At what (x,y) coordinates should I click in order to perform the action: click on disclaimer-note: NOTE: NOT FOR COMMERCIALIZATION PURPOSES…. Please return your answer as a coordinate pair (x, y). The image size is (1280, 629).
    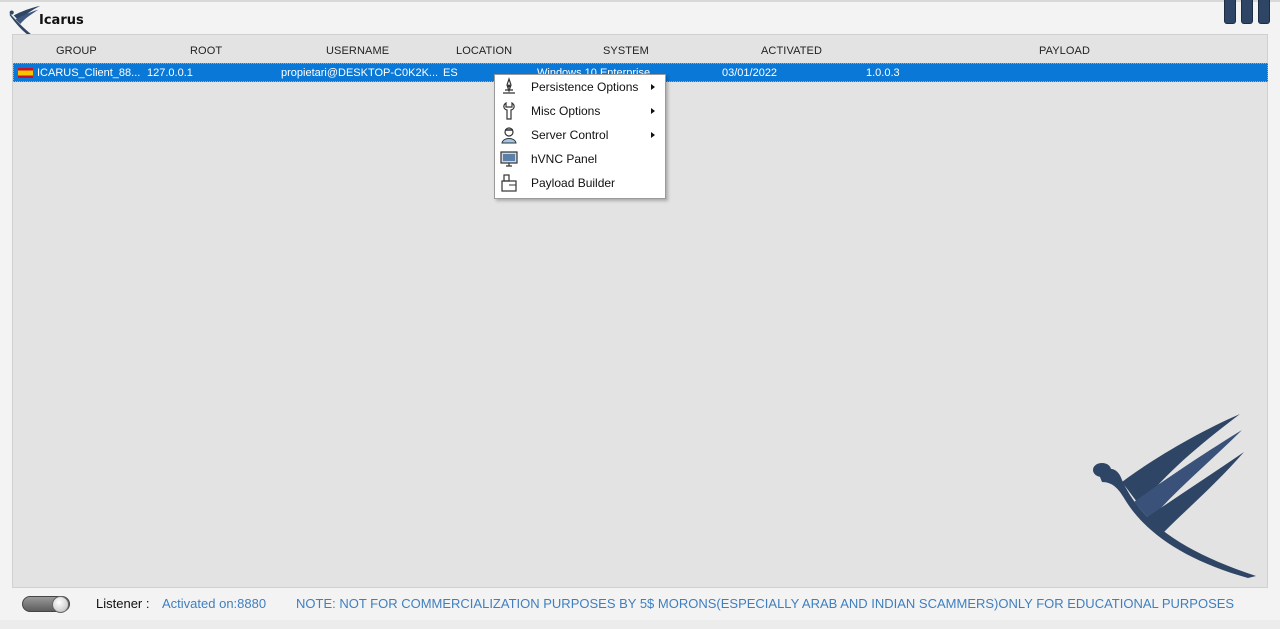
    Looking at the image, I should click on (765, 603).